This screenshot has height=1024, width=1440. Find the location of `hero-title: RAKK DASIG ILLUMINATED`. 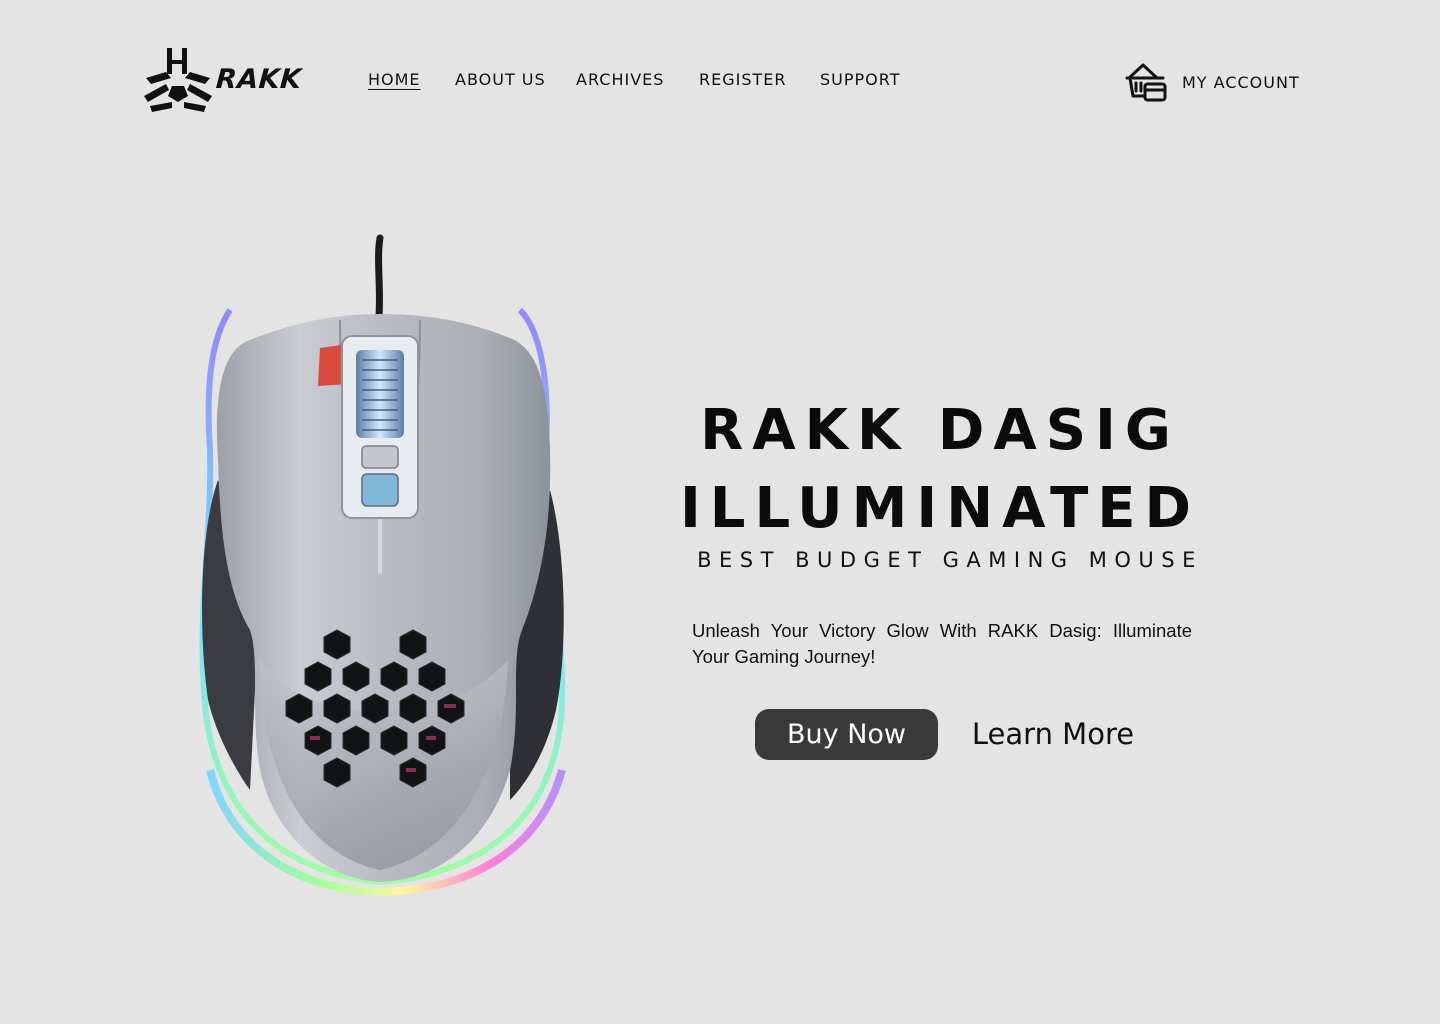

hero-title: RAKK DASIG ILLUMINATED is located at coordinates (940, 470).